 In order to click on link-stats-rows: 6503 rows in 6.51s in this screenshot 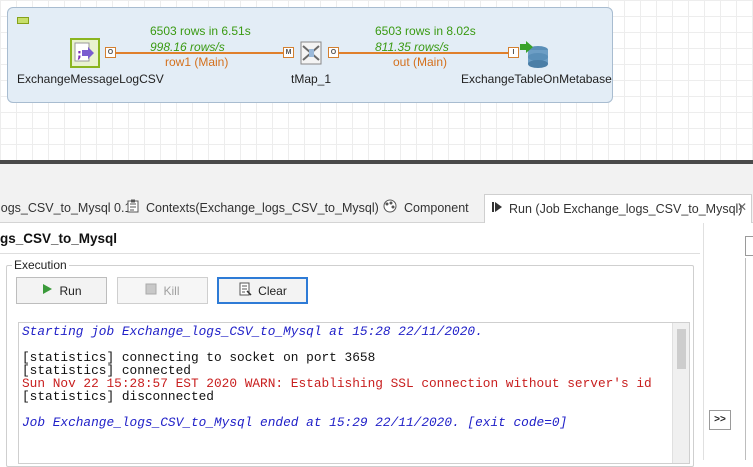, I will do `click(200, 31)`.